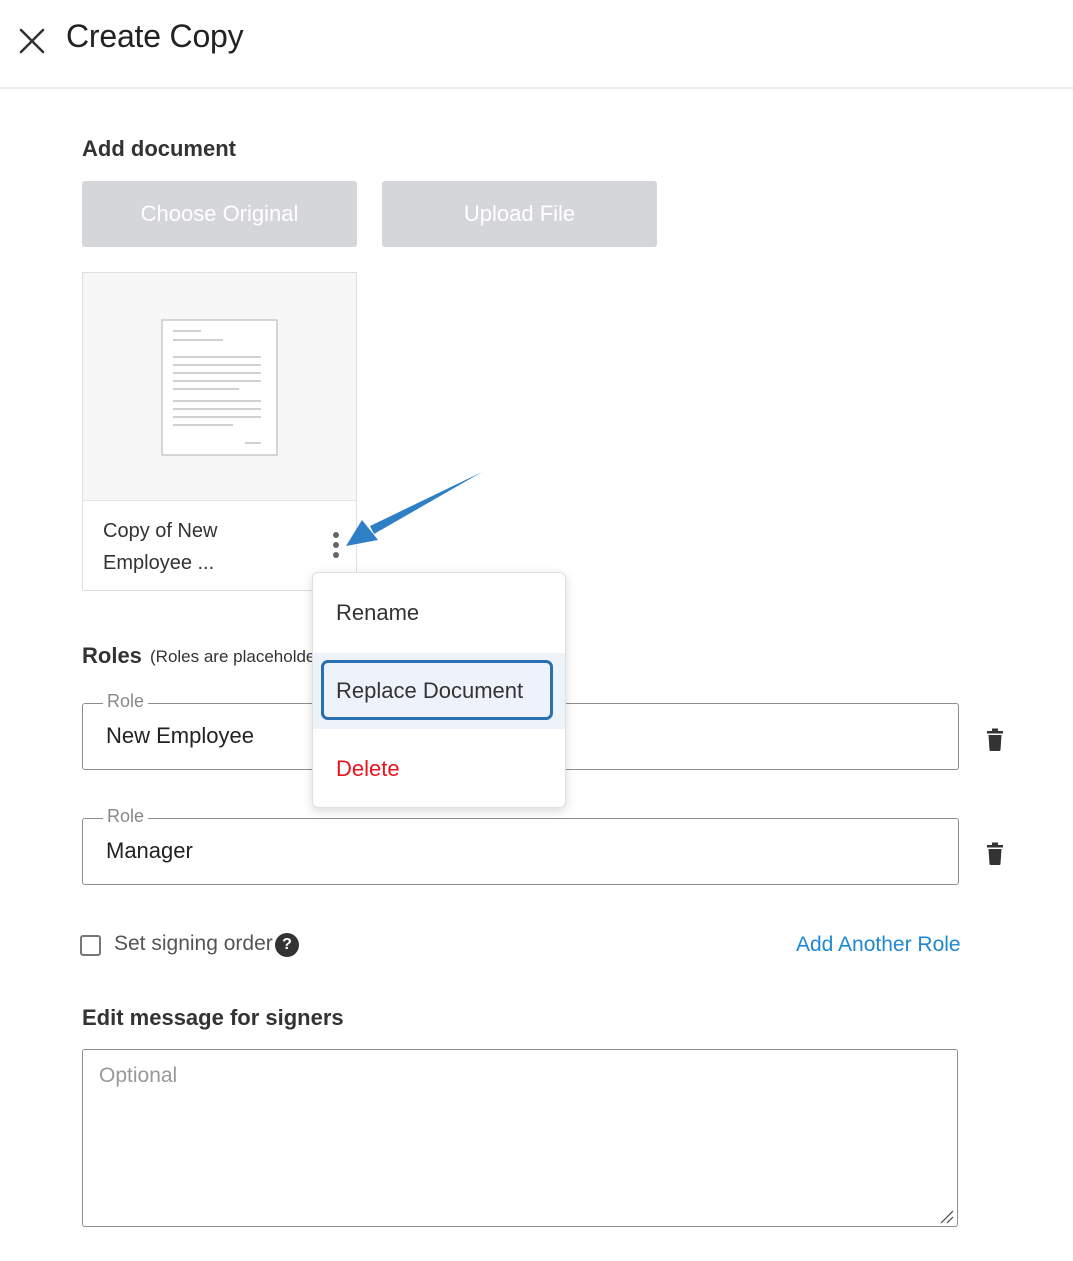 This screenshot has height=1261, width=1073. Describe the element at coordinates (536, 44) in the screenshot. I see `page-header: Create Copy` at that location.